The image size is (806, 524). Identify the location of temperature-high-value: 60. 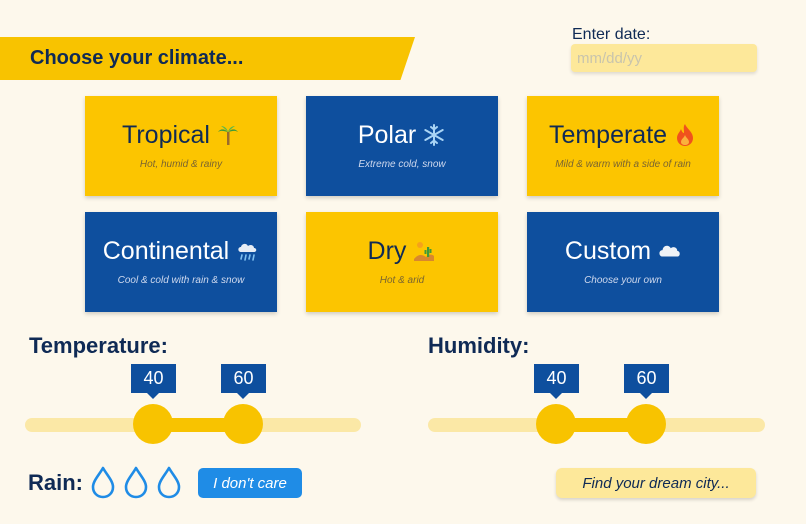
(243, 381).